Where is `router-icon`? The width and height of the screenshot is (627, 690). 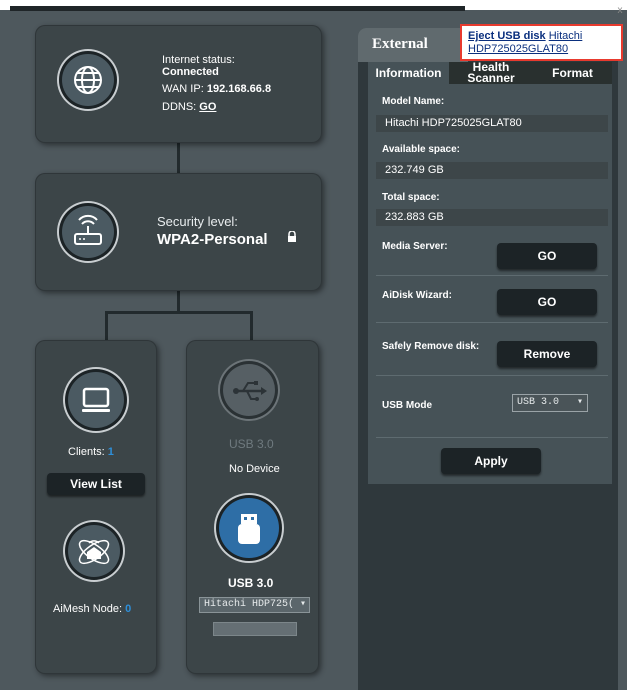 router-icon is located at coordinates (88, 232).